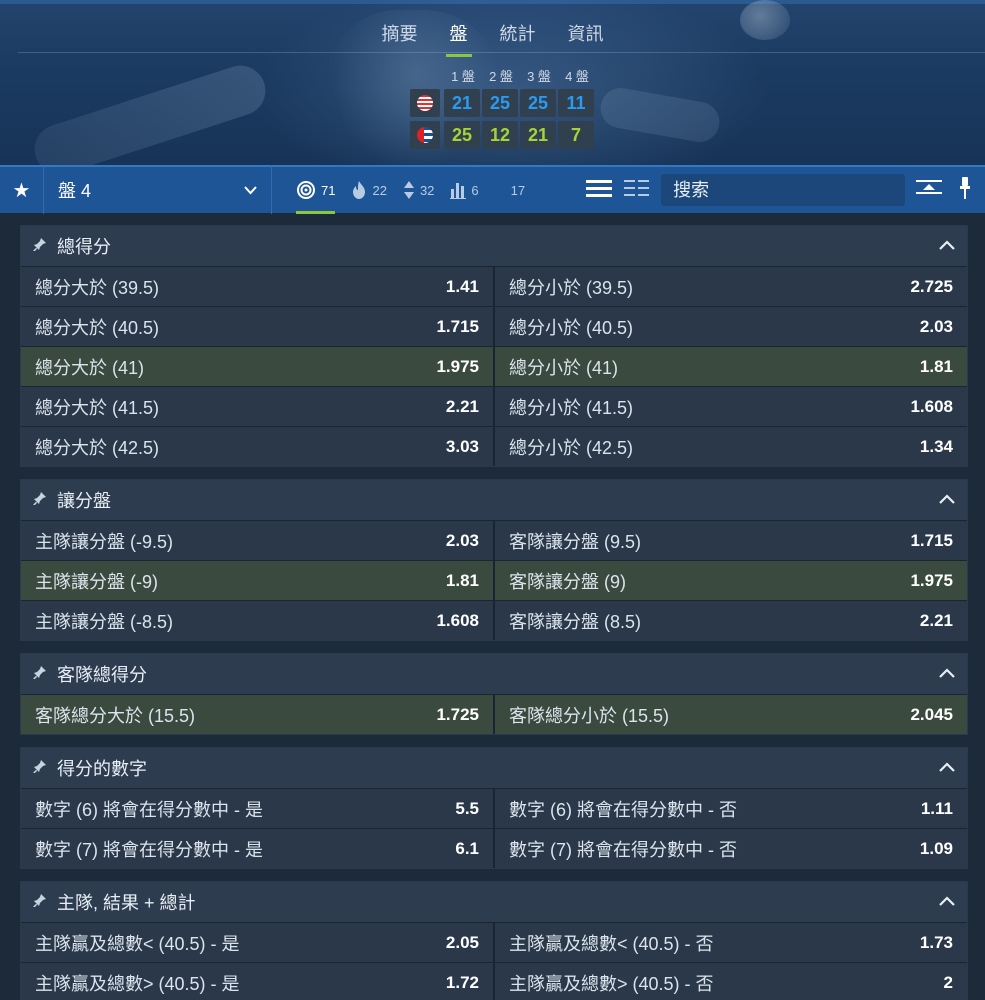 This screenshot has height=1000, width=985. What do you see at coordinates (257, 366) in the screenshot?
I see `odds-button: 總分大於 (41) 1.975` at bounding box center [257, 366].